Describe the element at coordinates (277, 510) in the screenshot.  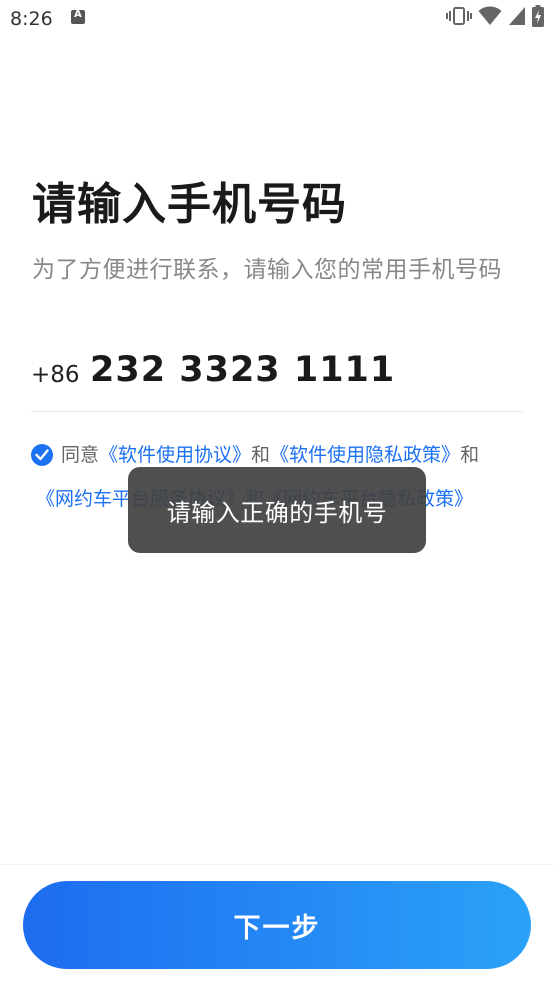
I see `error-toast: 请输入正确的手机号` at that location.